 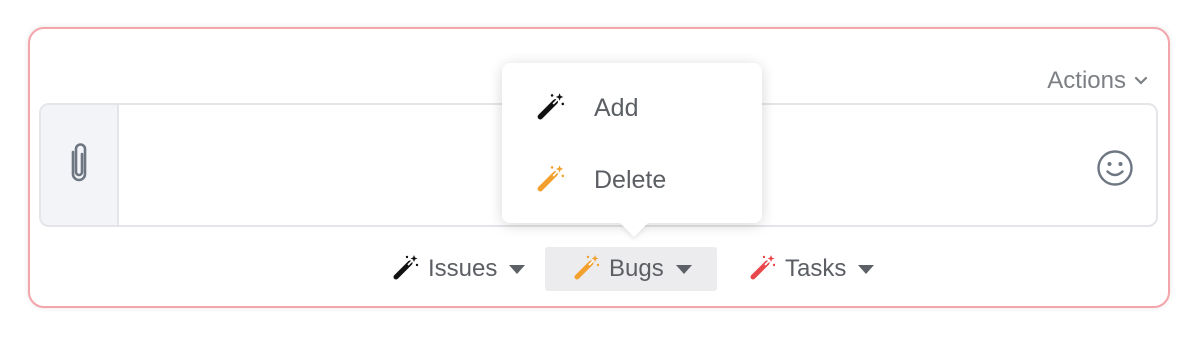 I want to click on toolbar: Issues Bugs Tasks, so click(x=599, y=270).